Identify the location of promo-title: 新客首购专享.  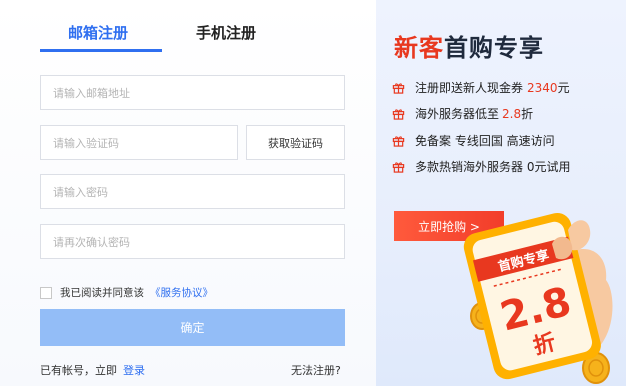
(469, 45).